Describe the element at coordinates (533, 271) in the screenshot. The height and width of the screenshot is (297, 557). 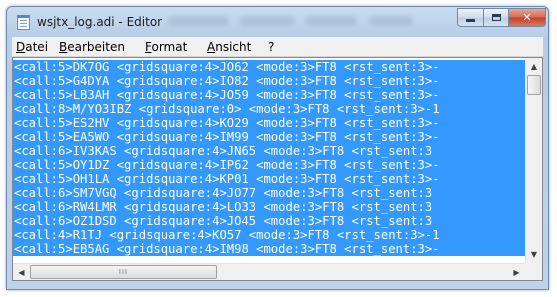
I see `scrollbar-corner` at that location.